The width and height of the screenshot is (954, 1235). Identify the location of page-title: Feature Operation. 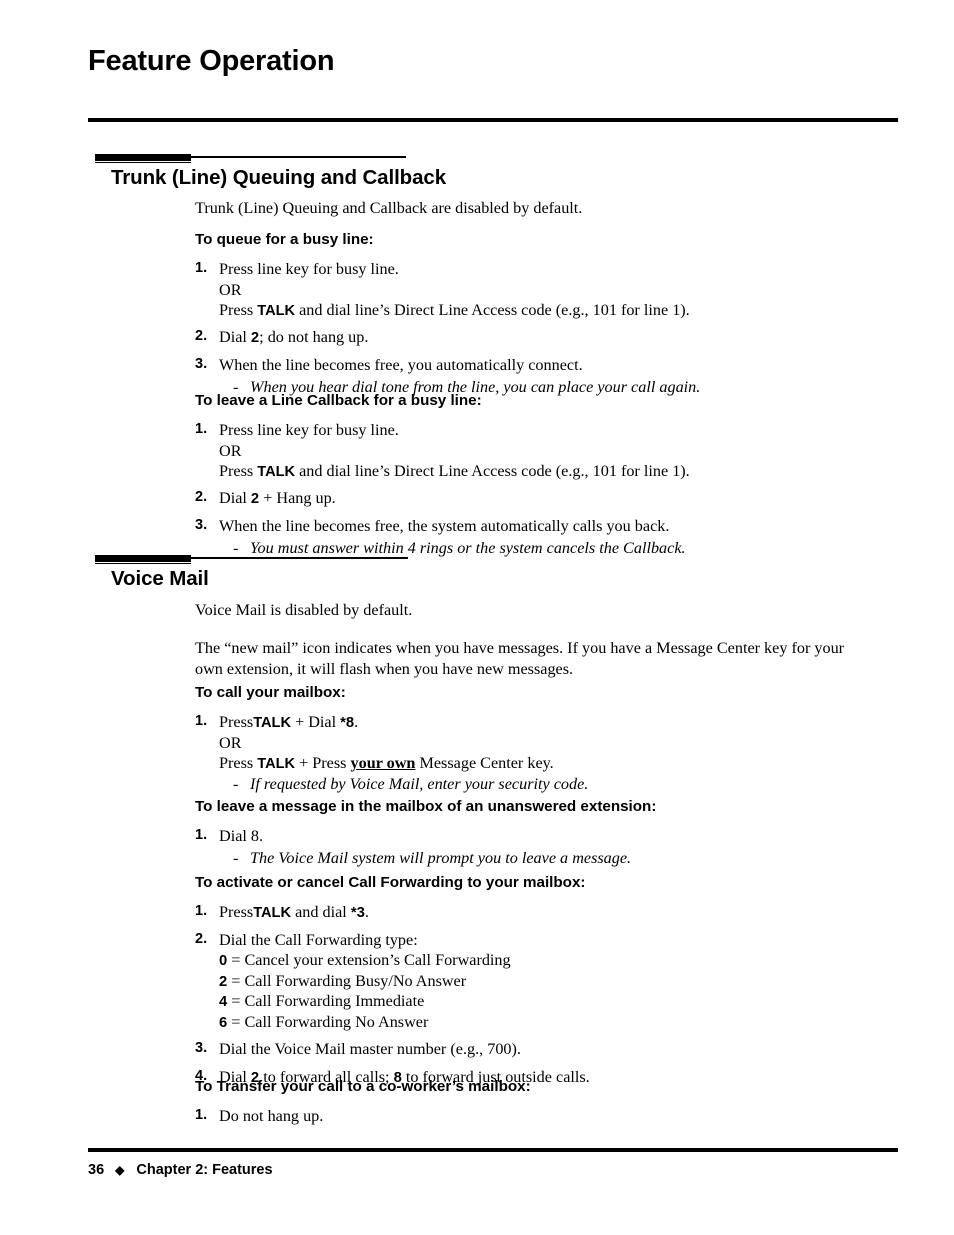
(211, 61).